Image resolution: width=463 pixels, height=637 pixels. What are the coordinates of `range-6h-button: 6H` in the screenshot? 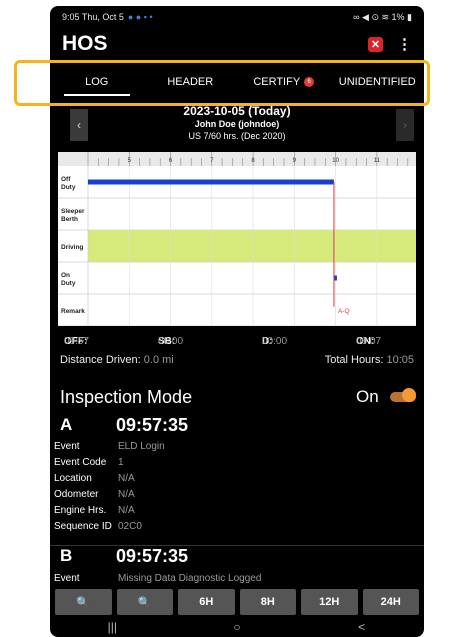 It's located at (206, 602).